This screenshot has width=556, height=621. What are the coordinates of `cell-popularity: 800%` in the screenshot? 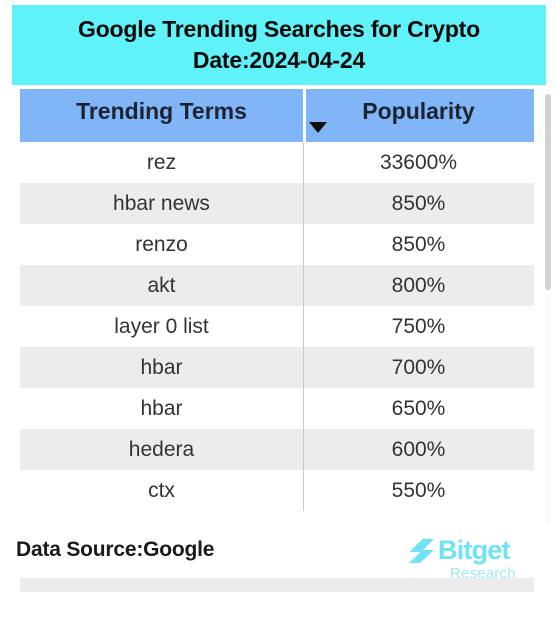 It's located at (418, 285).